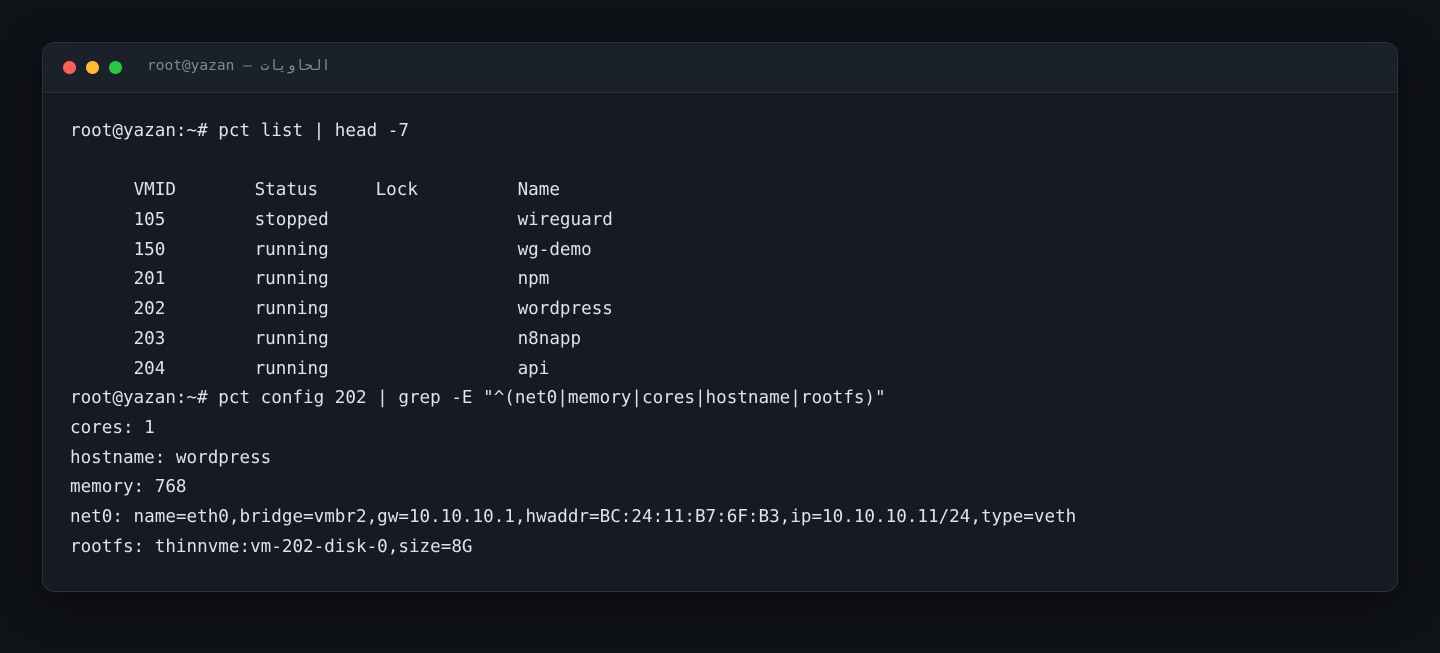  What do you see at coordinates (565, 309) in the screenshot?
I see `name-cell: wordpress` at bounding box center [565, 309].